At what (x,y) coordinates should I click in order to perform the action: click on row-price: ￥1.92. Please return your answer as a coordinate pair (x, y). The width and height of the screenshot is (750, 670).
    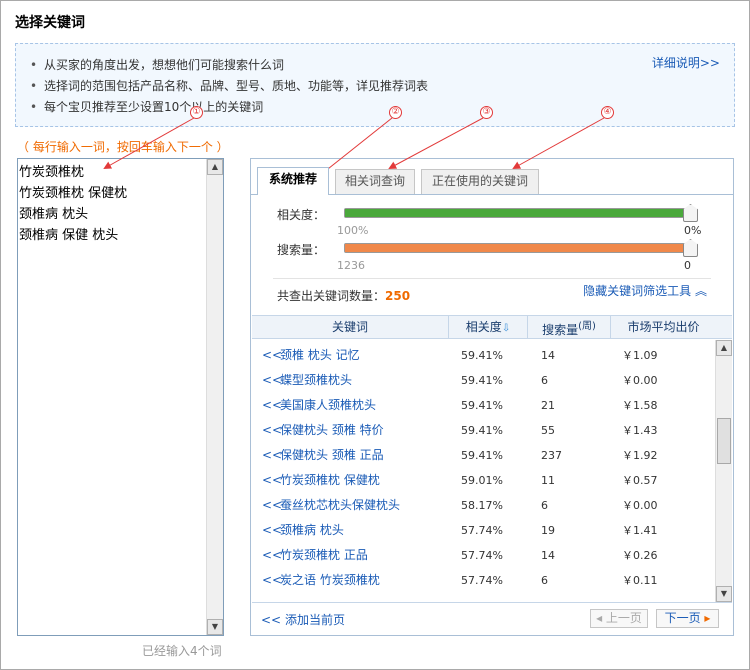
    Looking at the image, I should click on (640, 455).